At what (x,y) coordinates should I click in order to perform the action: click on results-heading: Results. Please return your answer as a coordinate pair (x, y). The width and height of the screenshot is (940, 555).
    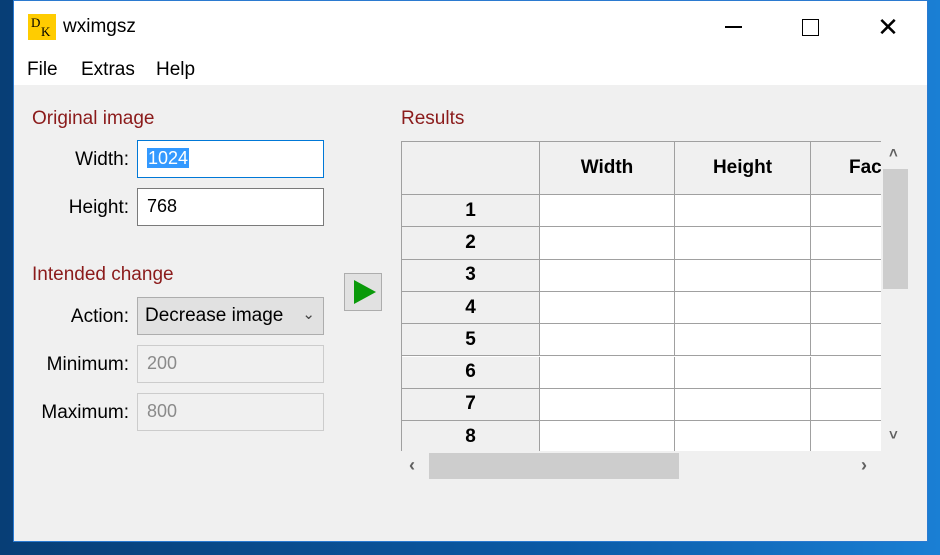
    Looking at the image, I should click on (433, 118).